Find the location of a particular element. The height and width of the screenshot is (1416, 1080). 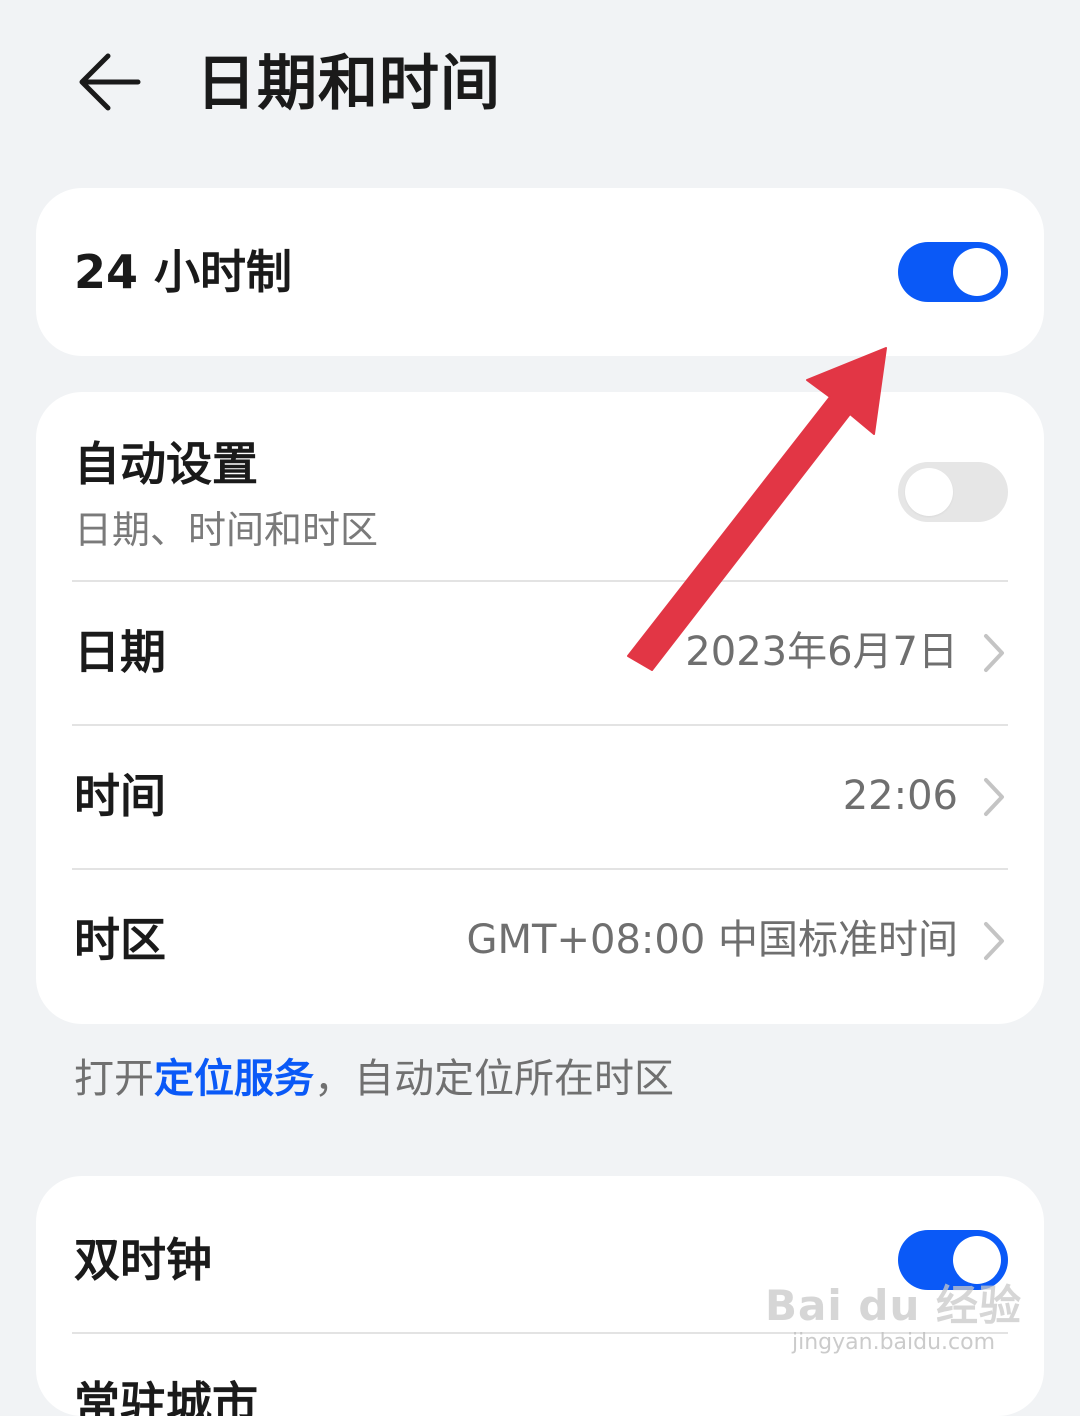

row-24-hour: 24 小时制 is located at coordinates (540, 272).